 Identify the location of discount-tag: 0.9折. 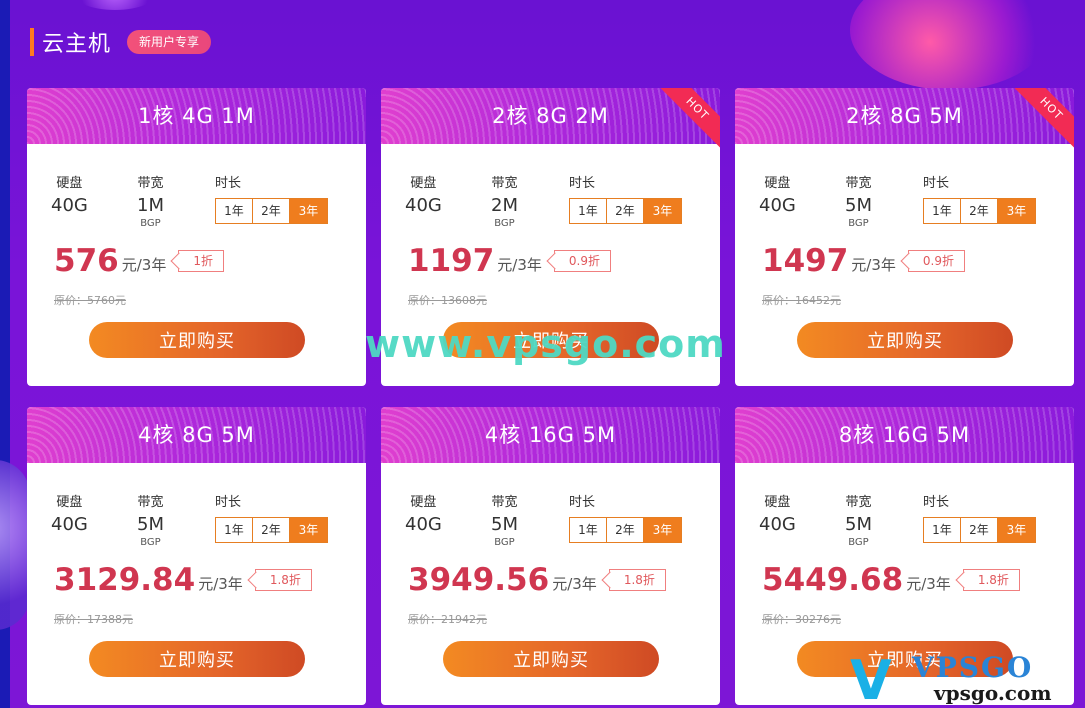
(936, 261).